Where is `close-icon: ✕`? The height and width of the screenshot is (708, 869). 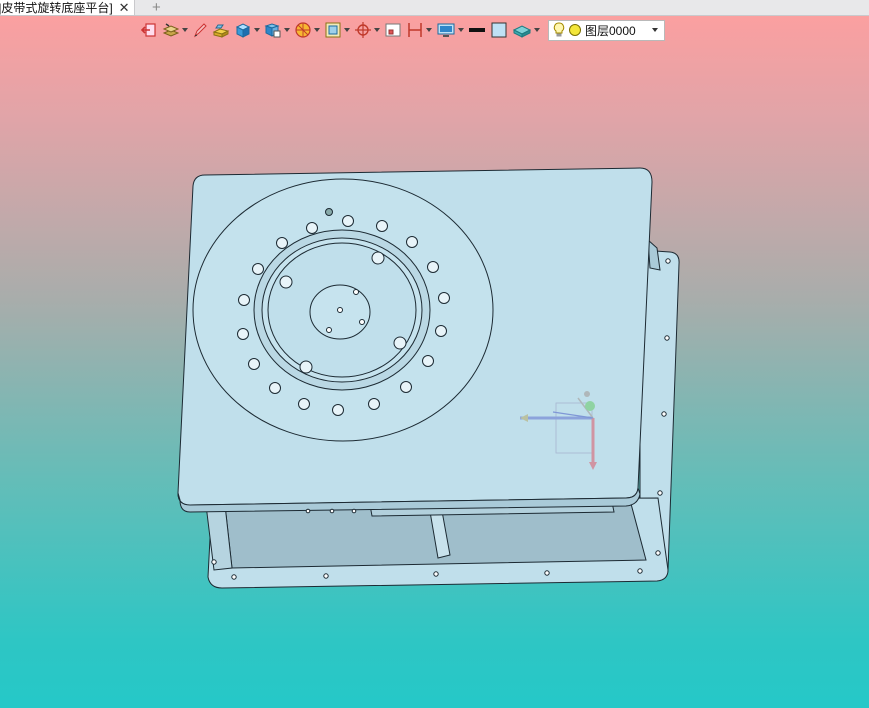 close-icon: ✕ is located at coordinates (124, 7).